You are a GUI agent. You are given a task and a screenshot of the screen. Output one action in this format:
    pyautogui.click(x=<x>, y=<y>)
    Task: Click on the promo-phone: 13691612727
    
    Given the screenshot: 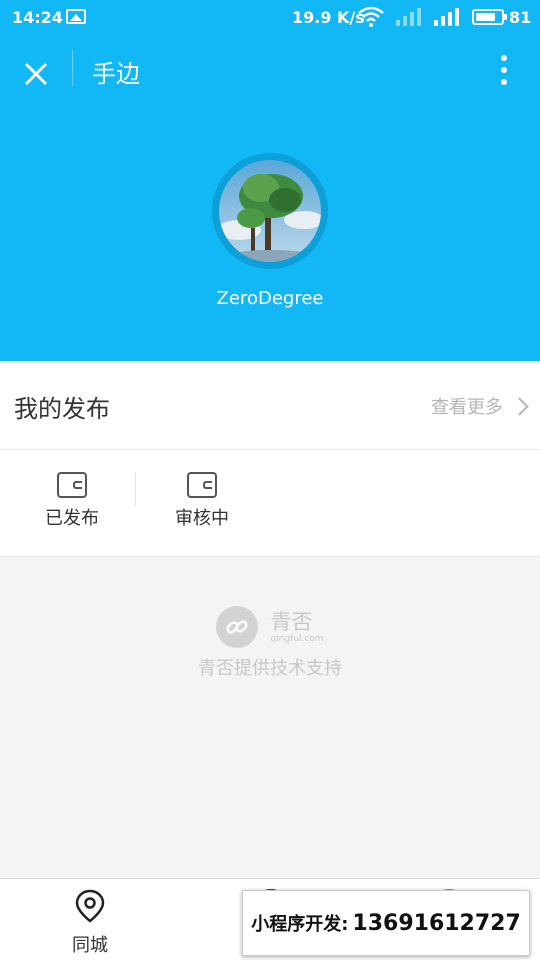 What is the action you would take?
    pyautogui.click(x=436, y=923)
    